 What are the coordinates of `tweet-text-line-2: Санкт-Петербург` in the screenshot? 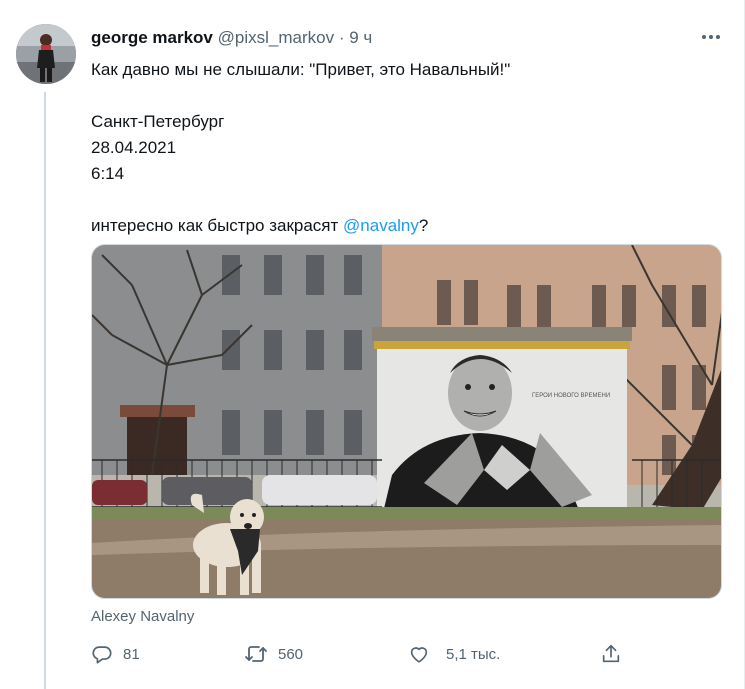 It's located at (158, 121).